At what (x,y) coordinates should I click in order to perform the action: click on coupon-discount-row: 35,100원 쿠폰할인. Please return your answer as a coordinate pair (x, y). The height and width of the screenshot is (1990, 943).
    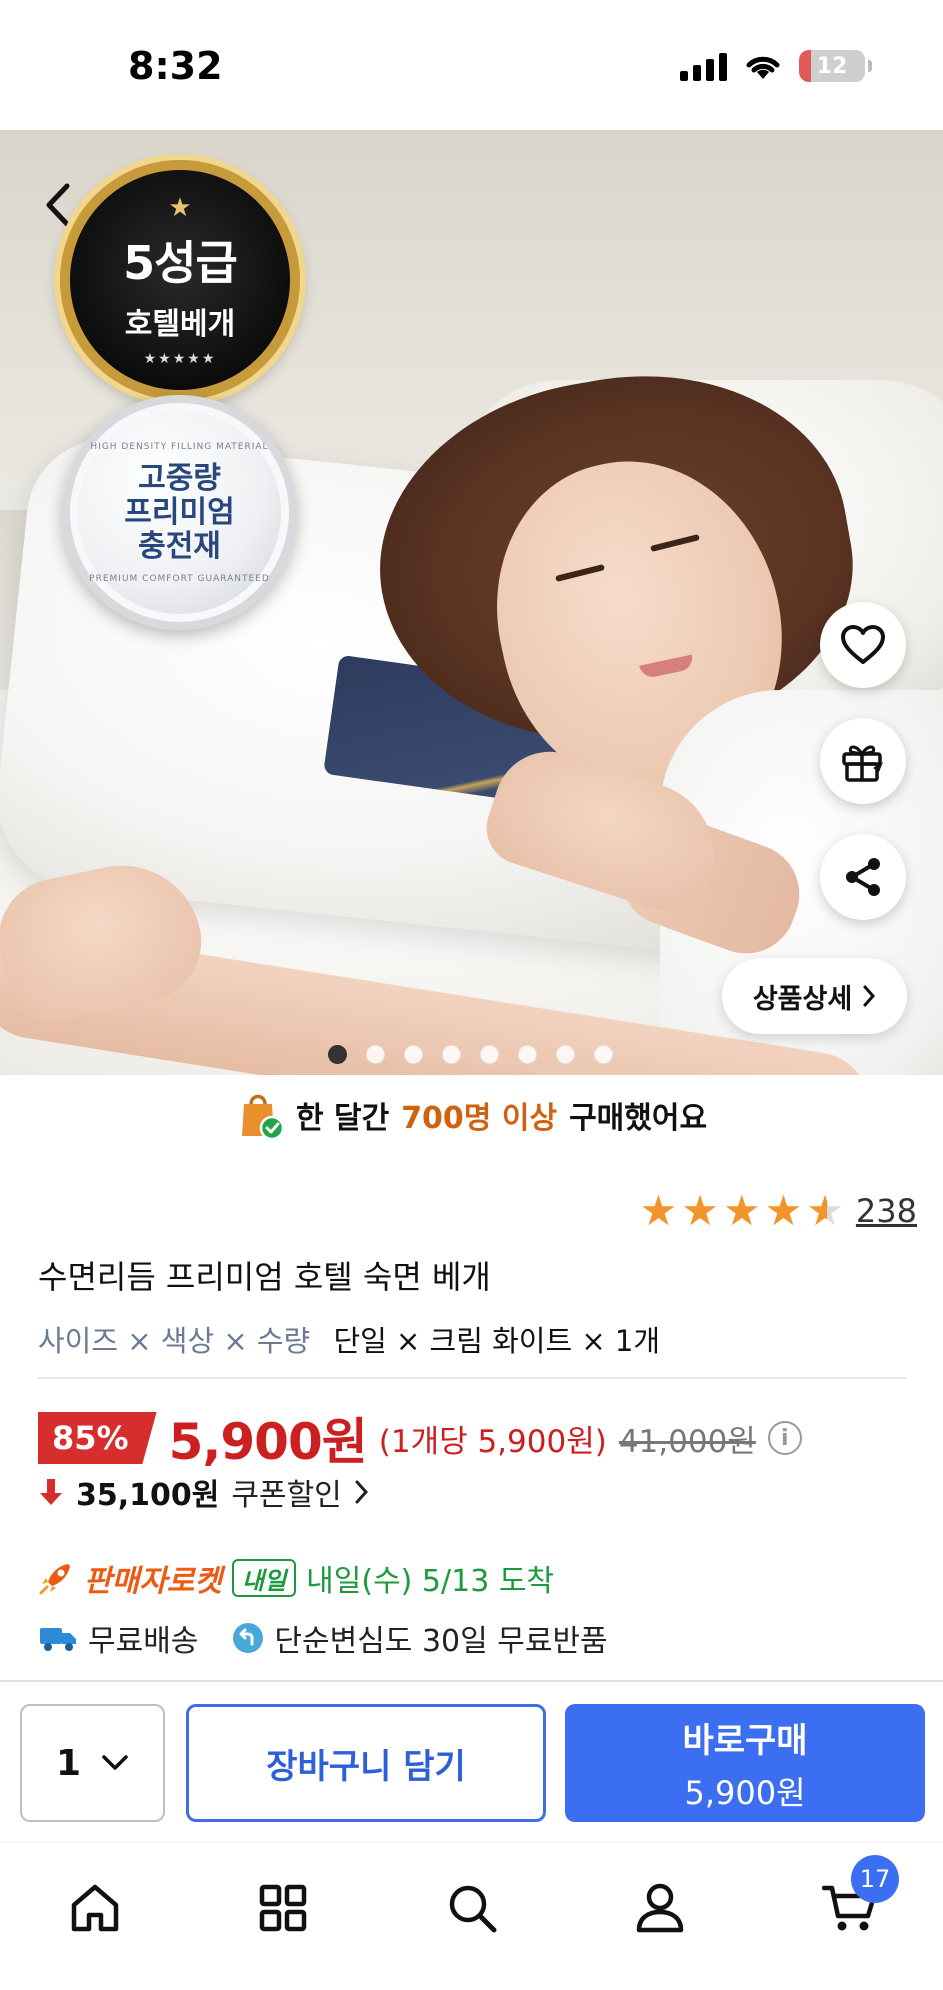
    Looking at the image, I should click on (204, 1492).